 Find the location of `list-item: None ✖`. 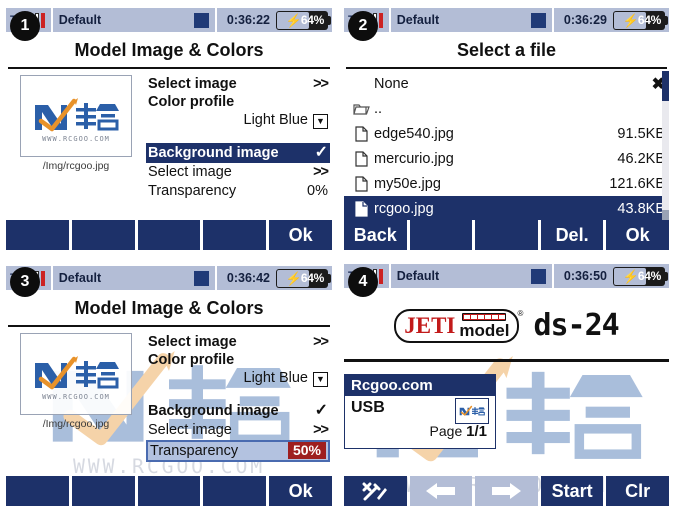

list-item: None ✖ is located at coordinates (506, 83).